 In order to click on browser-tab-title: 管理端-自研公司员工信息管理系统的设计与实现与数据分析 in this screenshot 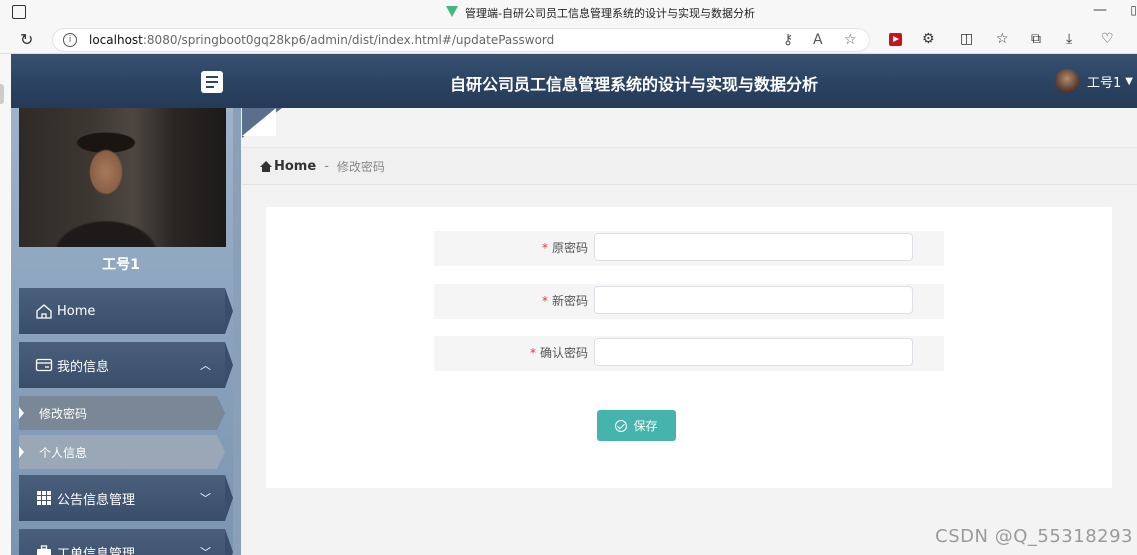, I will do `click(610, 13)`.